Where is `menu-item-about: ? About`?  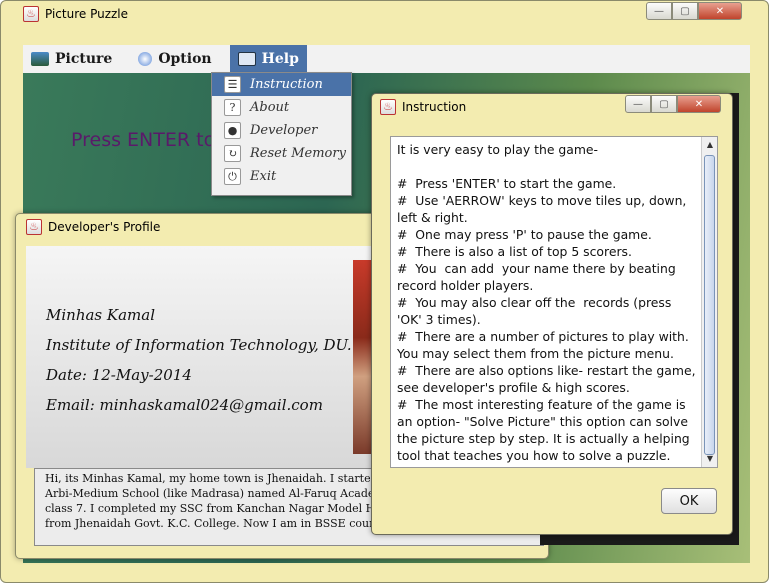 menu-item-about: ? About is located at coordinates (281, 107).